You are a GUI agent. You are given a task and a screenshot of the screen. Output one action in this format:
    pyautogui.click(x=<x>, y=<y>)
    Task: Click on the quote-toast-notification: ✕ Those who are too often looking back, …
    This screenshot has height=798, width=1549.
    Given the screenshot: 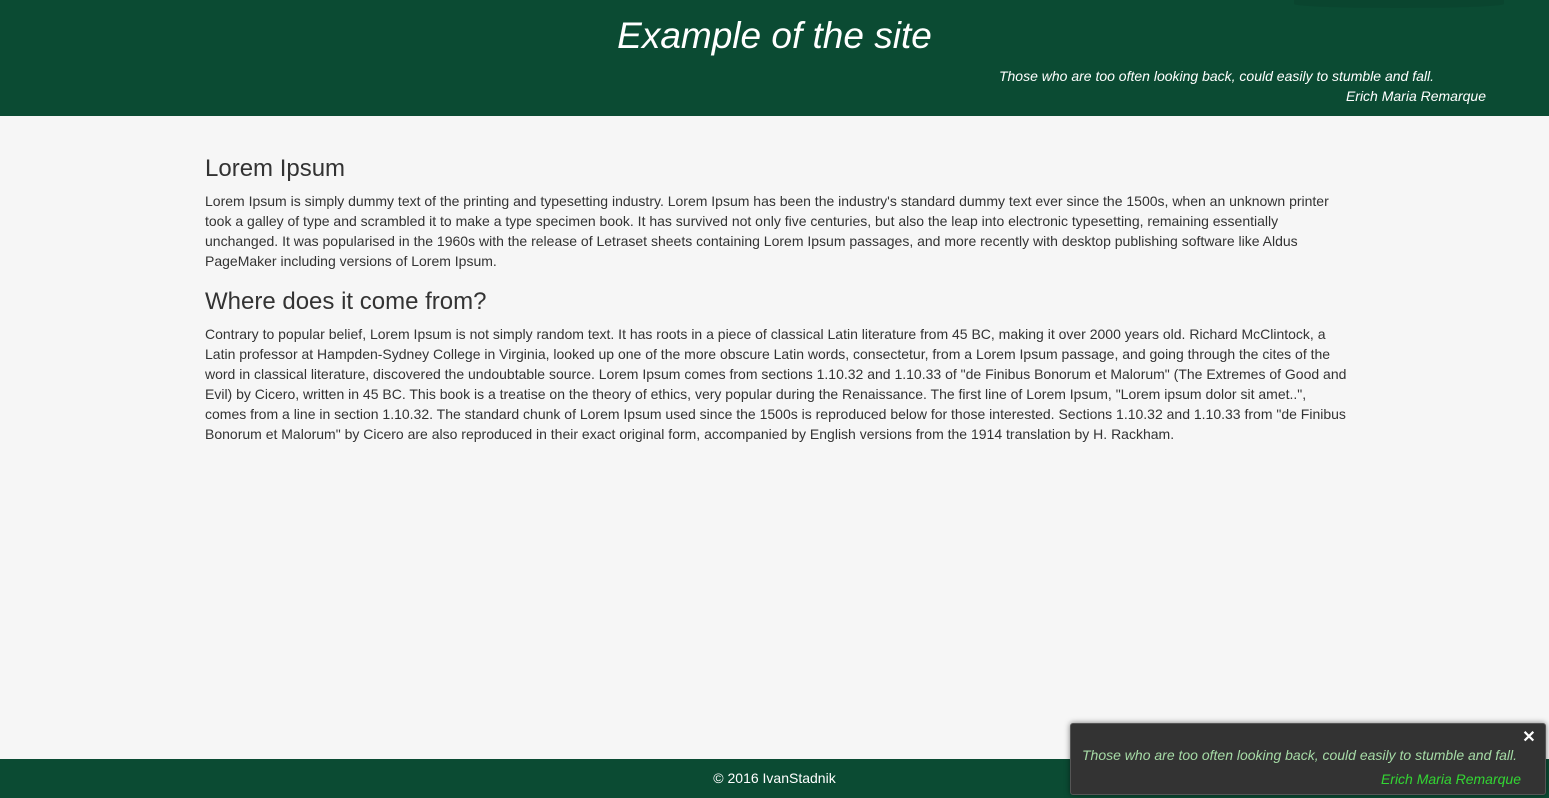 What is the action you would take?
    pyautogui.click(x=1308, y=759)
    